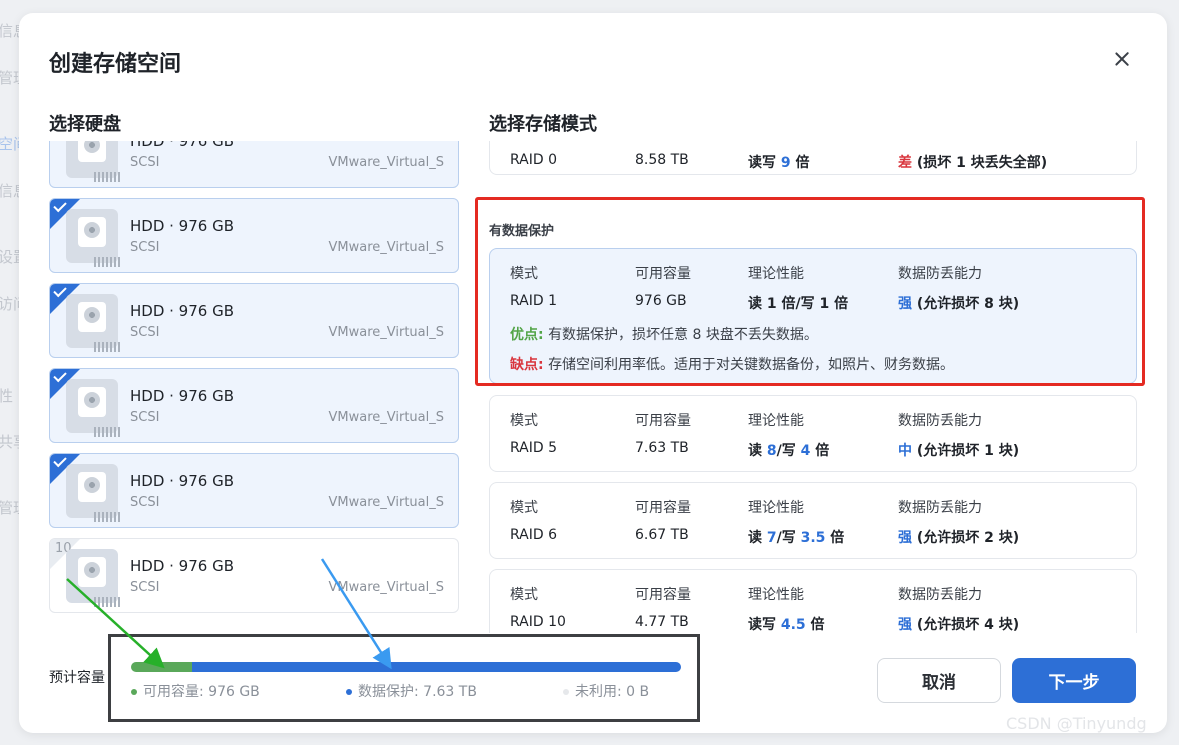 This screenshot has height=745, width=1179. What do you see at coordinates (254, 575) in the screenshot?
I see `disk-card: 10 HDD · 976 GB SCSI VMware_Virtual_S` at bounding box center [254, 575].